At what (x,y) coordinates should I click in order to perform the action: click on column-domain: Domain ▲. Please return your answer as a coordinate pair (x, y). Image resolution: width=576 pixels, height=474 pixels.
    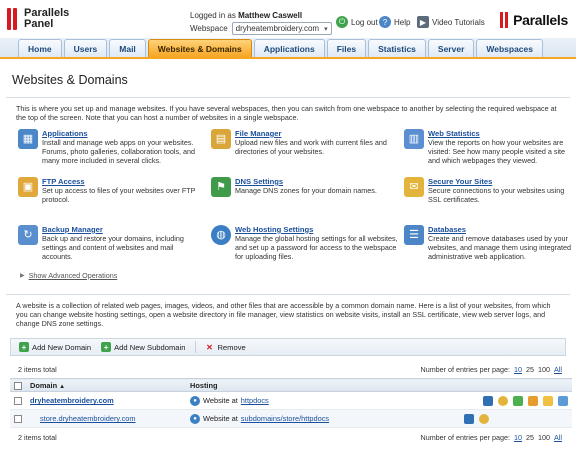
    Looking at the image, I should click on (106, 385).